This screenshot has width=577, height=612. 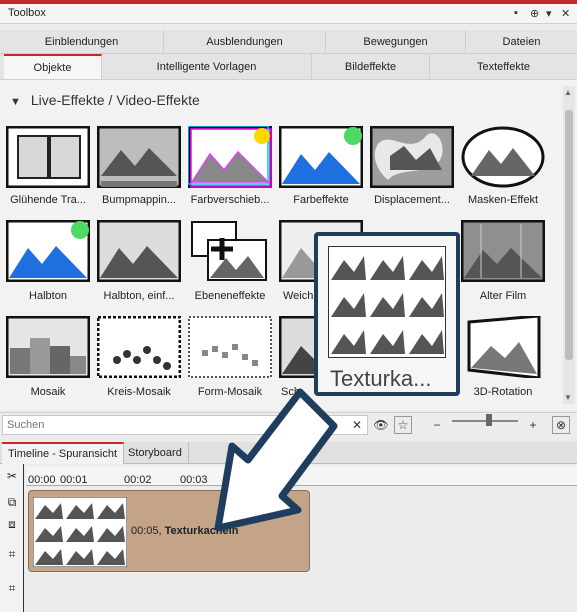 I want to click on halftone-simple-icon, so click(x=139, y=251).